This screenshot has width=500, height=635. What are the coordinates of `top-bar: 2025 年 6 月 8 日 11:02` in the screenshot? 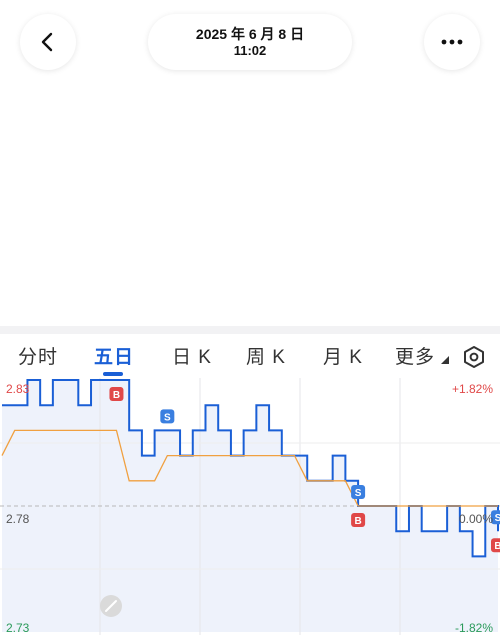 It's located at (250, 45).